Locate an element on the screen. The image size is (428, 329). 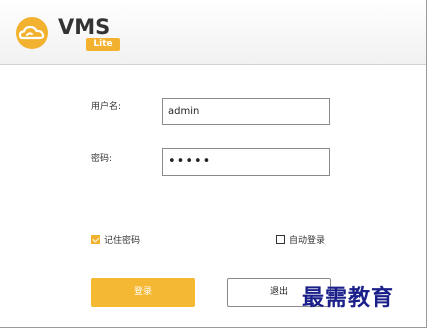
username-label: 用户名: is located at coordinates (106, 107).